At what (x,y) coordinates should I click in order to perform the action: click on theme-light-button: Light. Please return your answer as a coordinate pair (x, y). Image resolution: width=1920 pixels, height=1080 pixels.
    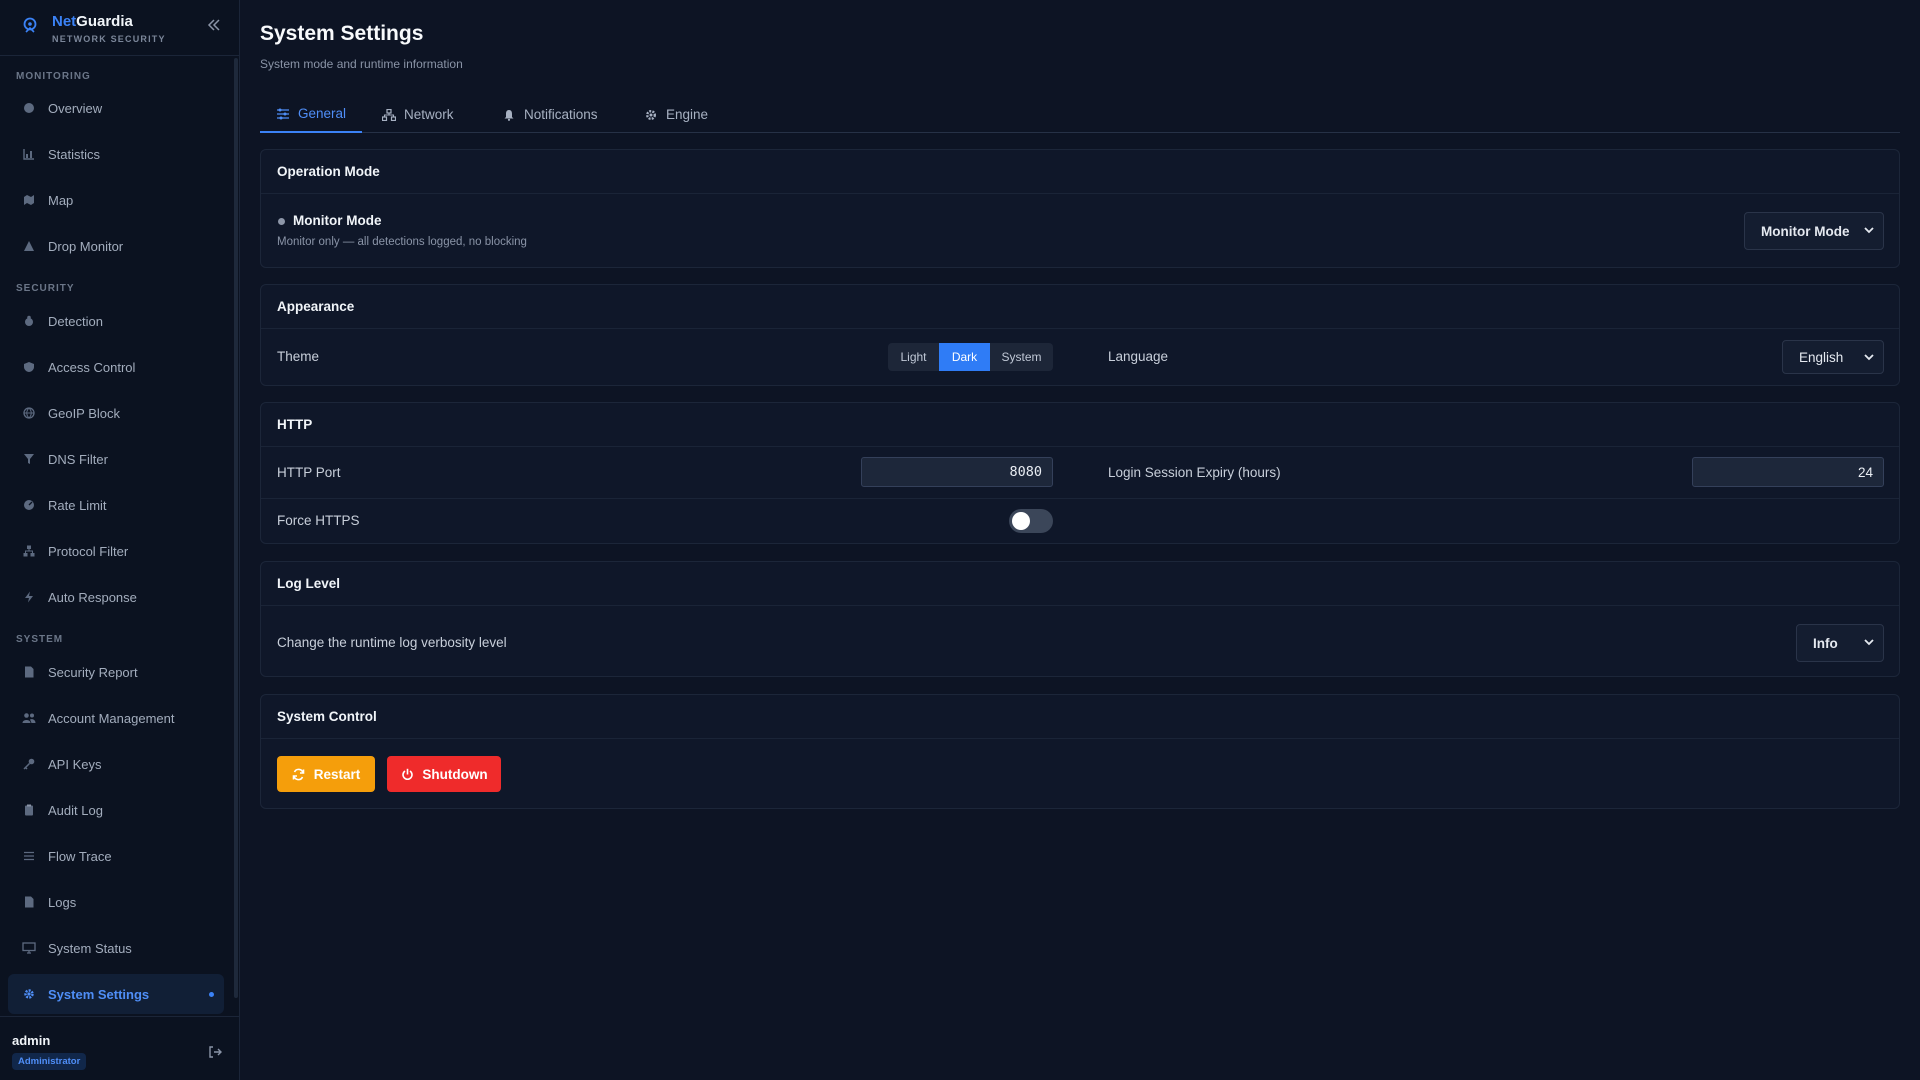
    Looking at the image, I should click on (913, 357).